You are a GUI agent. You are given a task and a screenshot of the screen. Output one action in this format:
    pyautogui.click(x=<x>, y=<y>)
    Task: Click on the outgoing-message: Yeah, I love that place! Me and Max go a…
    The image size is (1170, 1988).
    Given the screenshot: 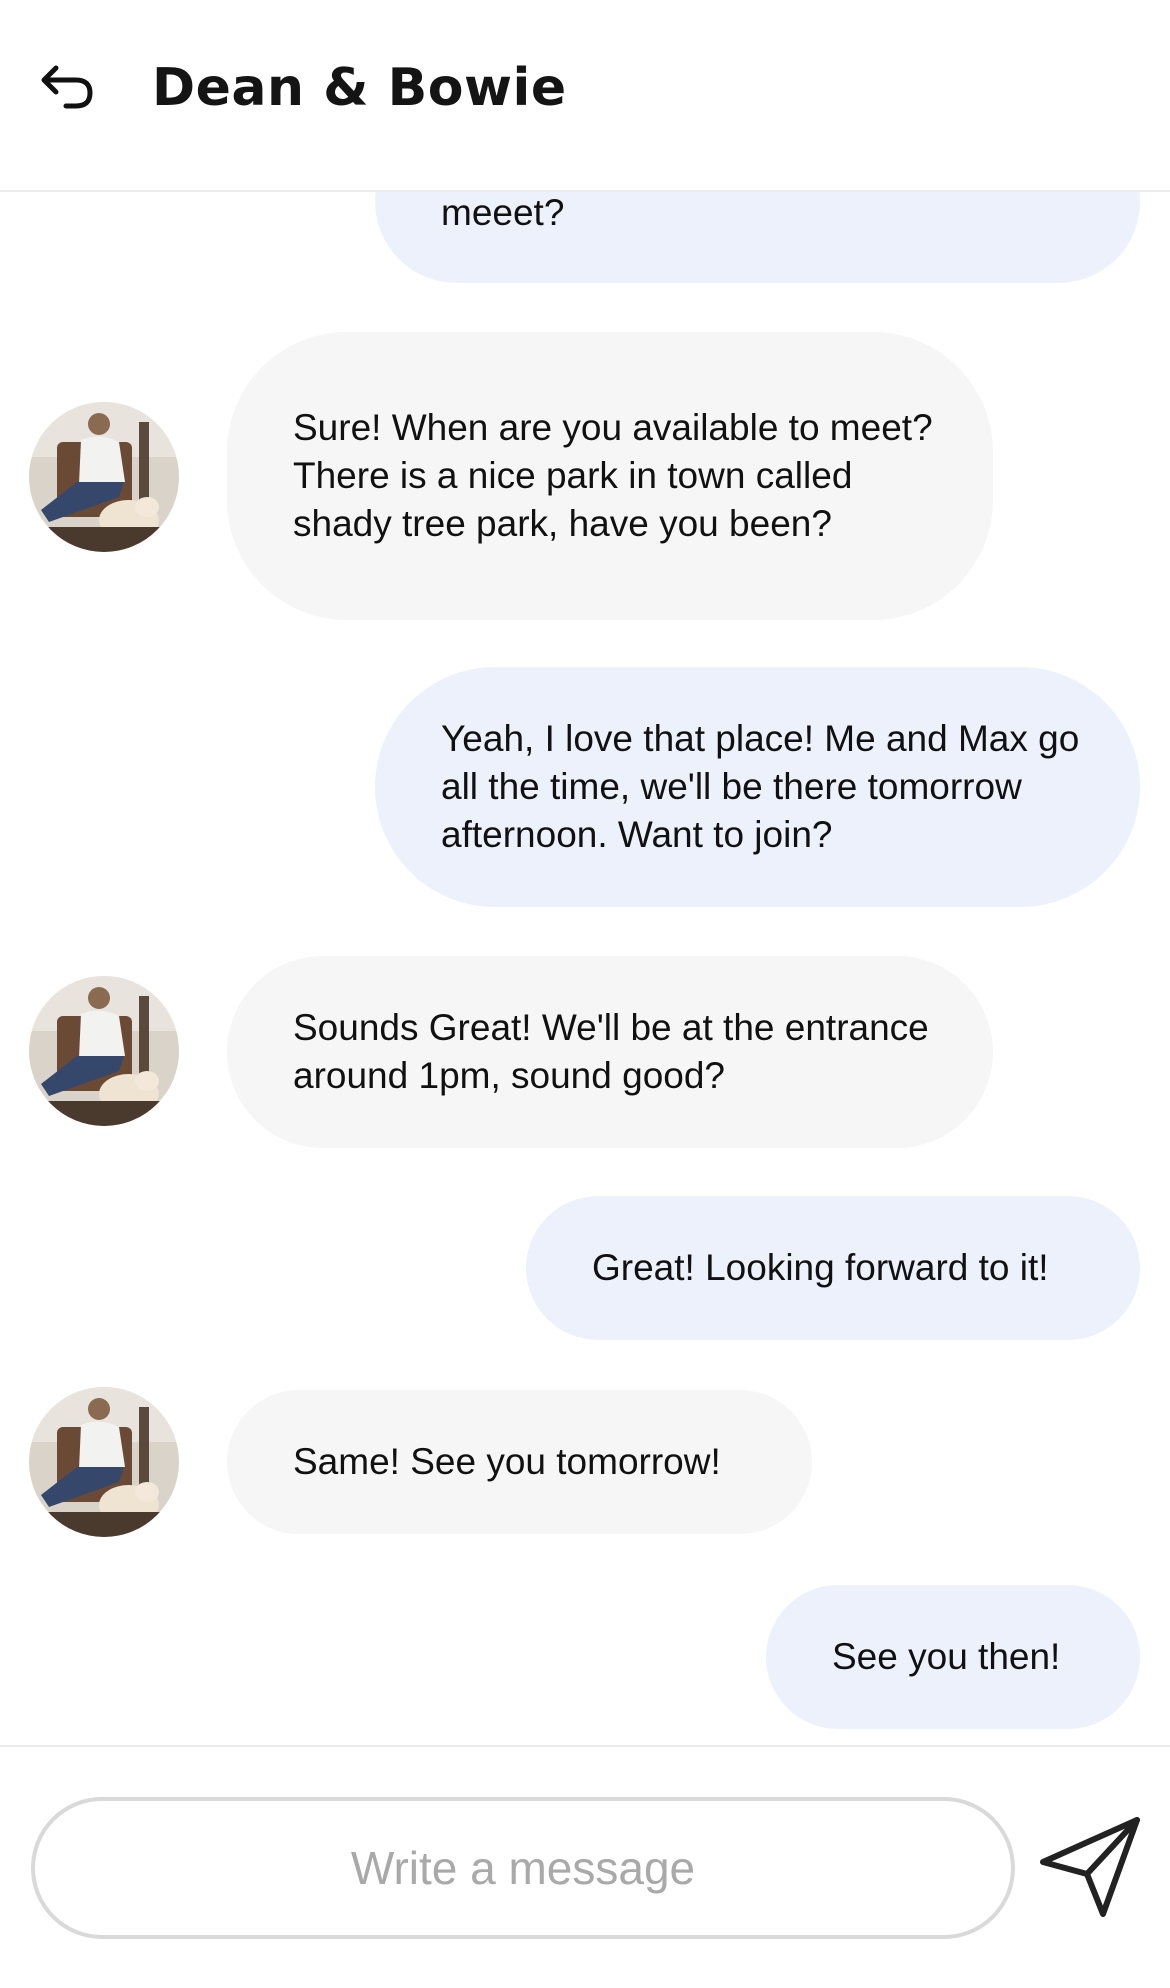 What is the action you would take?
    pyautogui.click(x=757, y=787)
    